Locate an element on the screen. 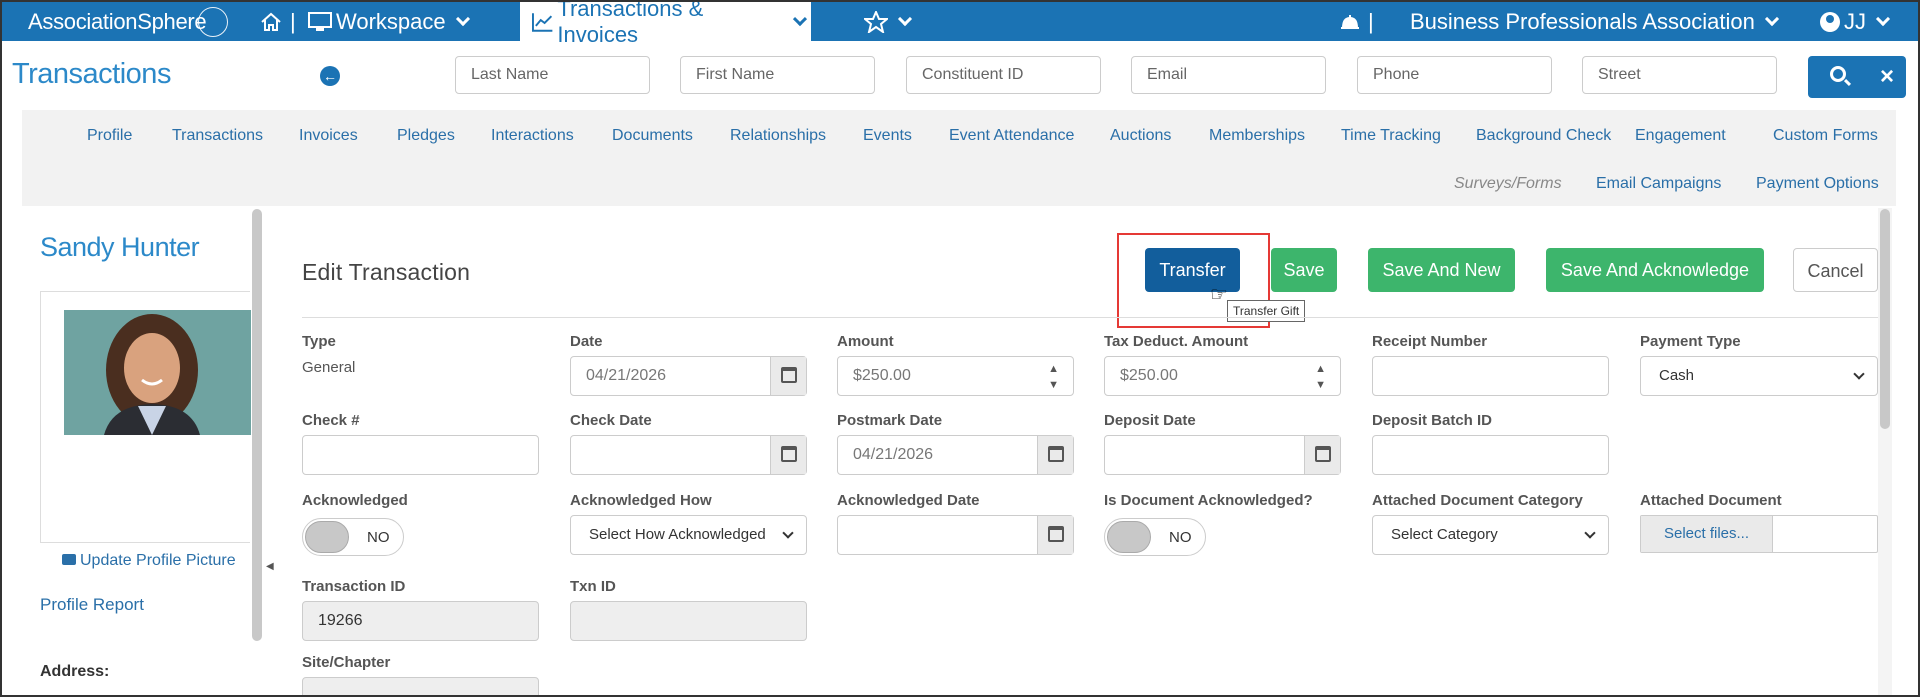 This screenshot has height=697, width=1920. acknowledged-toggle: NO is located at coordinates (353, 537).